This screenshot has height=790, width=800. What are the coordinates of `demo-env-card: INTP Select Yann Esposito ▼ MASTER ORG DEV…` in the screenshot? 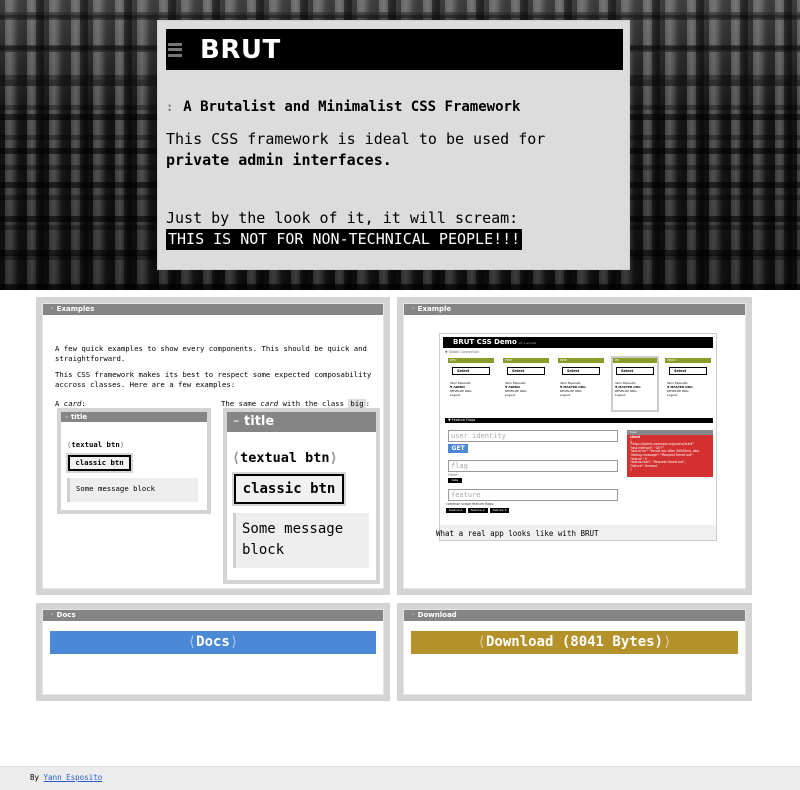 It's located at (581, 384).